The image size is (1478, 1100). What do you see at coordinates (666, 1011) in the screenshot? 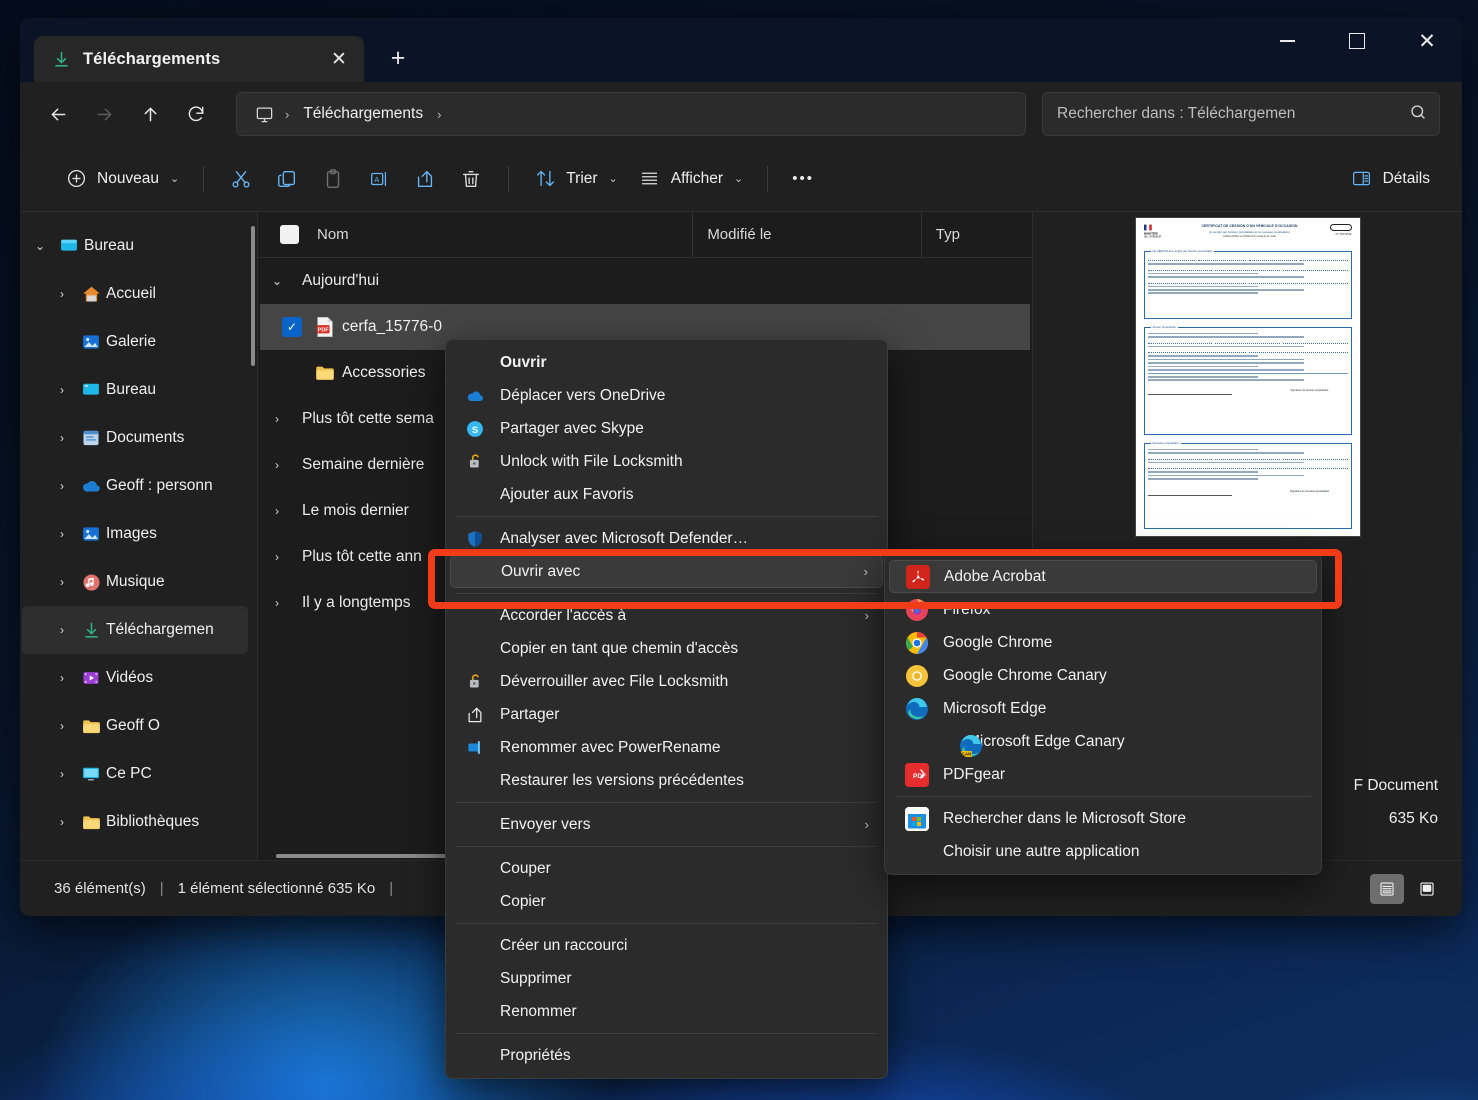
I see `menu-item-renommer: Renommer` at bounding box center [666, 1011].